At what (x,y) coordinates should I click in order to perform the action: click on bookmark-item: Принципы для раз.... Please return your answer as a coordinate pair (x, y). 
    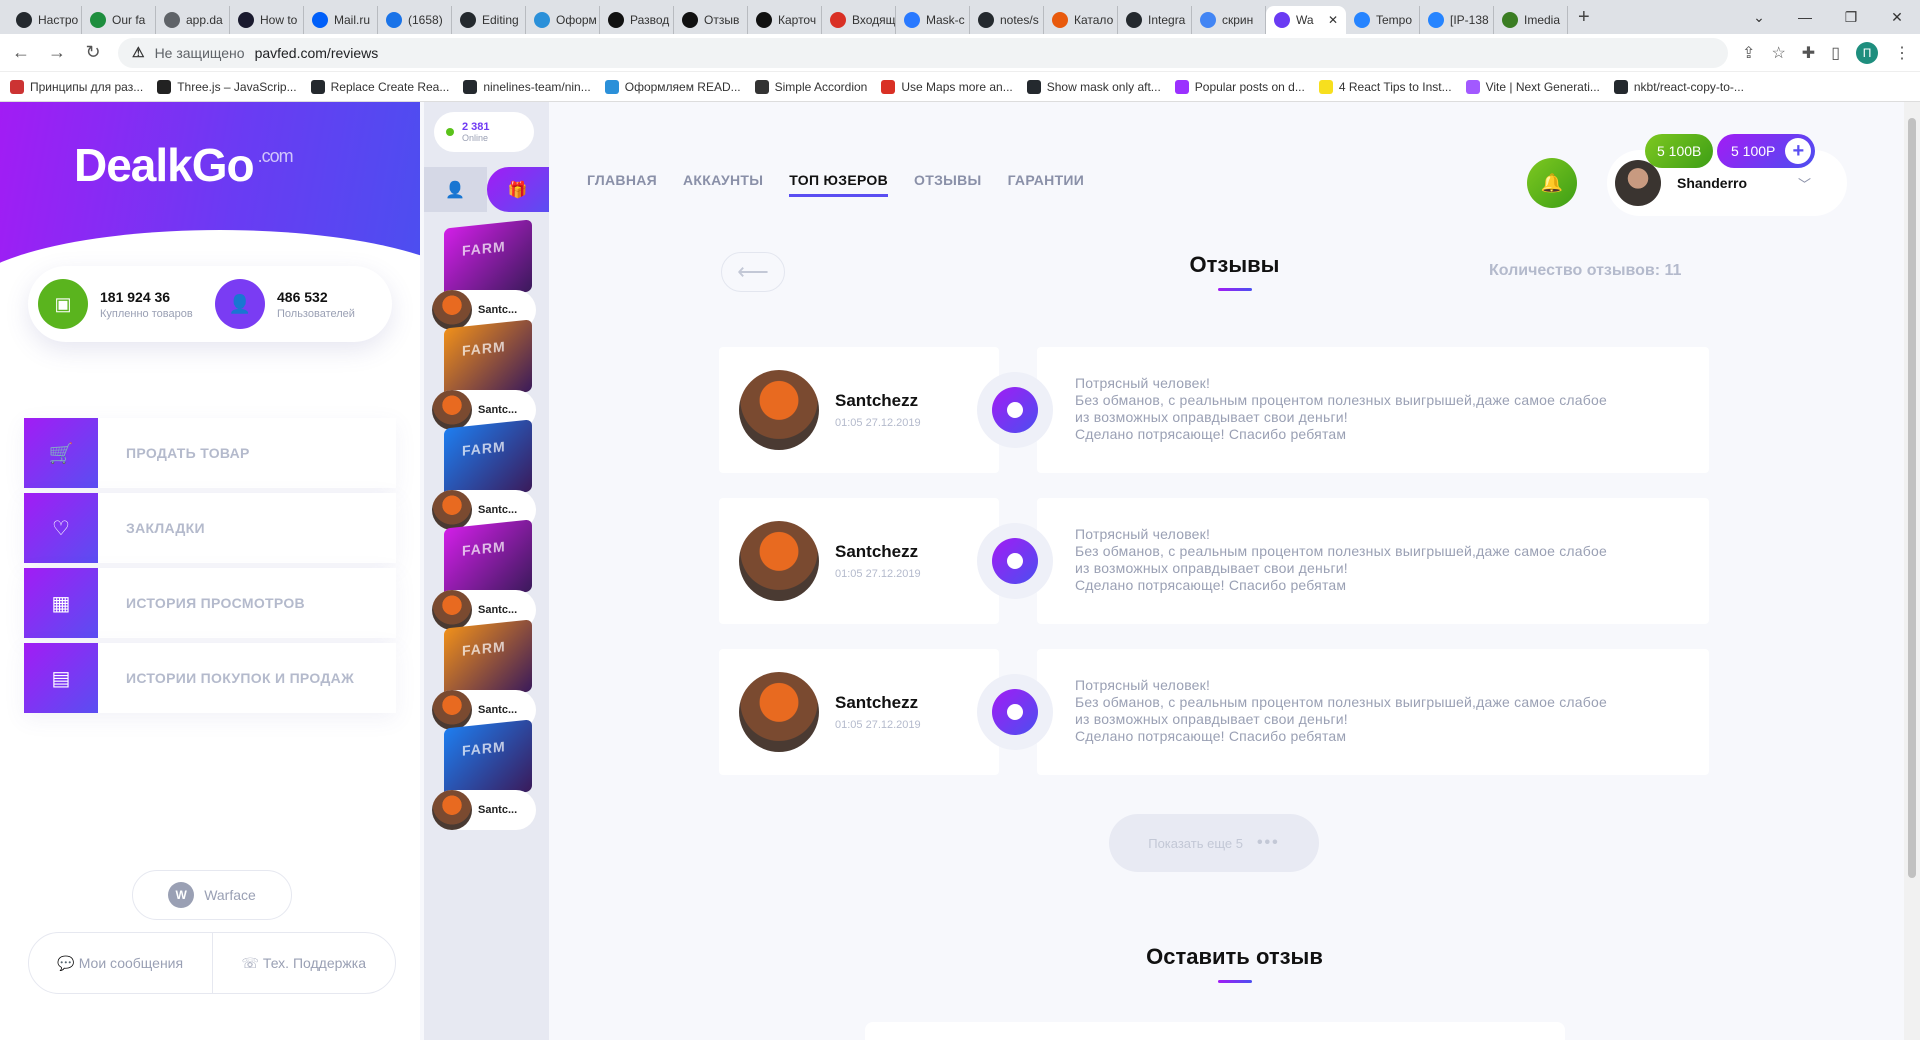
    Looking at the image, I should click on (76, 86).